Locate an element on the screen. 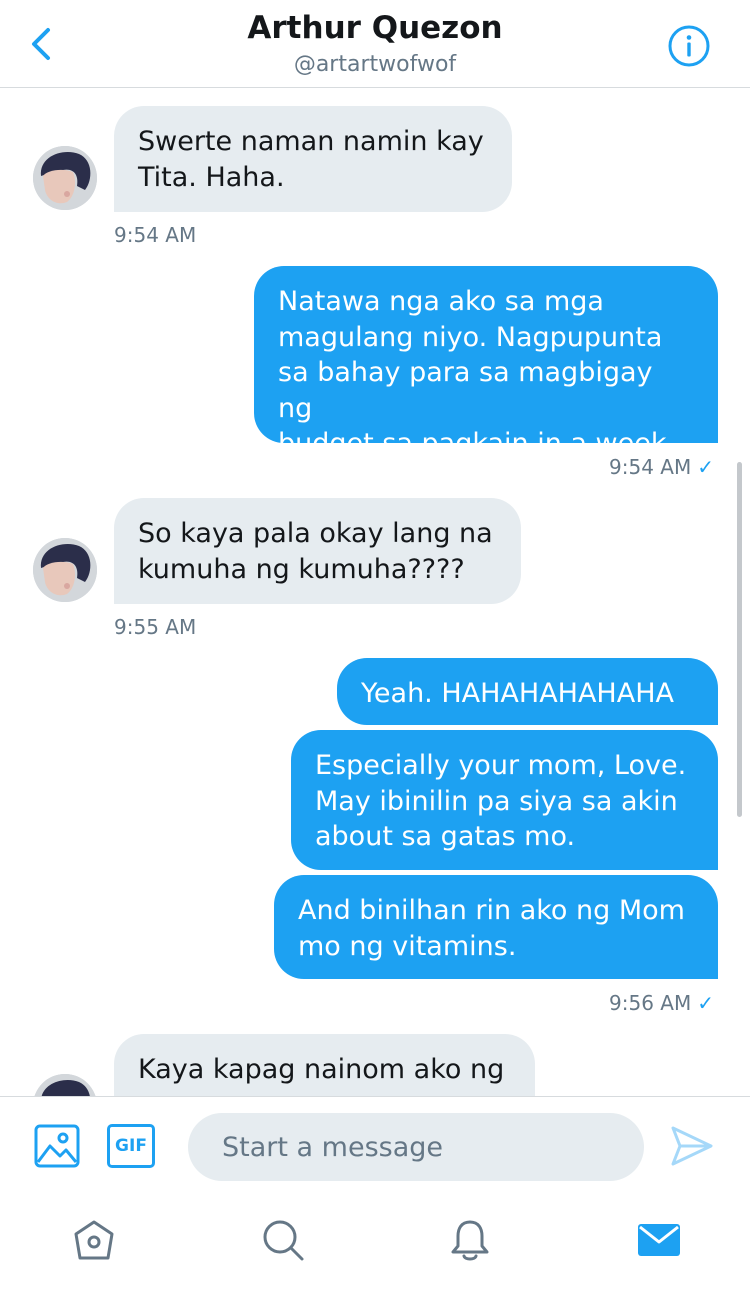 The image size is (750, 1294). messages-icon is located at coordinates (659, 1240).